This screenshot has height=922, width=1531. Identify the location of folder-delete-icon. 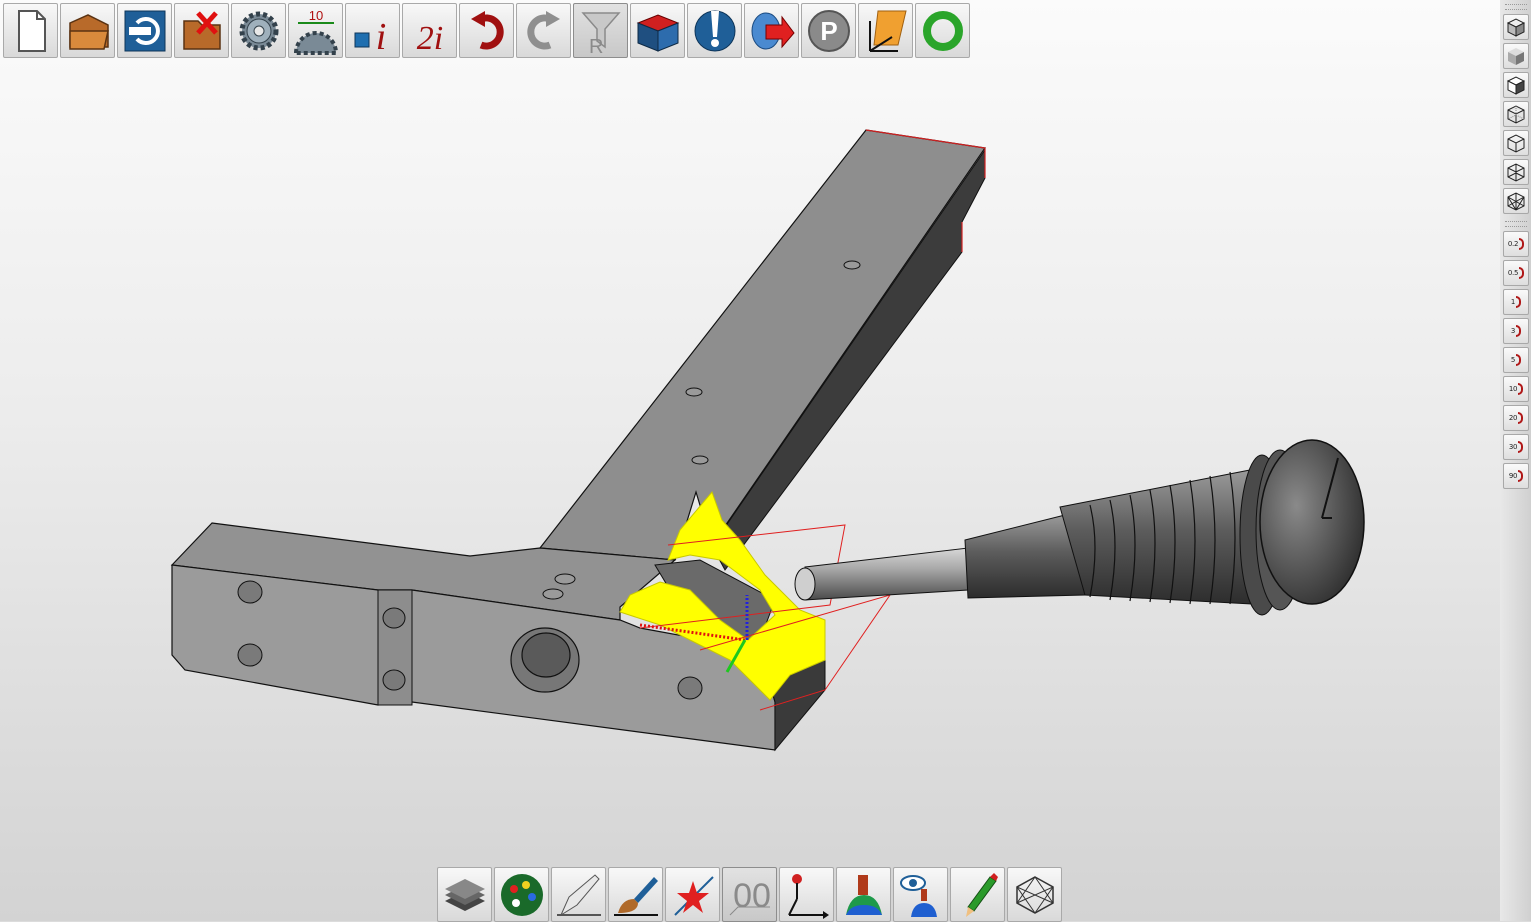
(201, 30).